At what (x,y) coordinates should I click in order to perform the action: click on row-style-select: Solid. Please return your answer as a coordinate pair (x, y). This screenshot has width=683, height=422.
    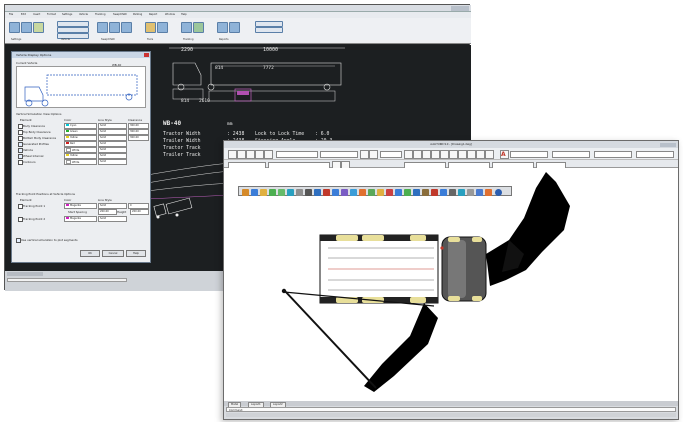
    Looking at the image, I should click on (112, 162).